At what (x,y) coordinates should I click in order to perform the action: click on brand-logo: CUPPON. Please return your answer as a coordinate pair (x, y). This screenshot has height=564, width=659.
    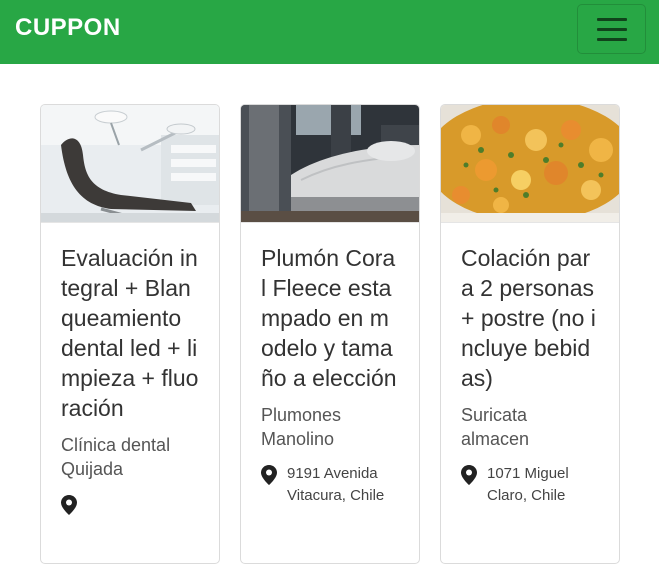
    Looking at the image, I should click on (68, 28).